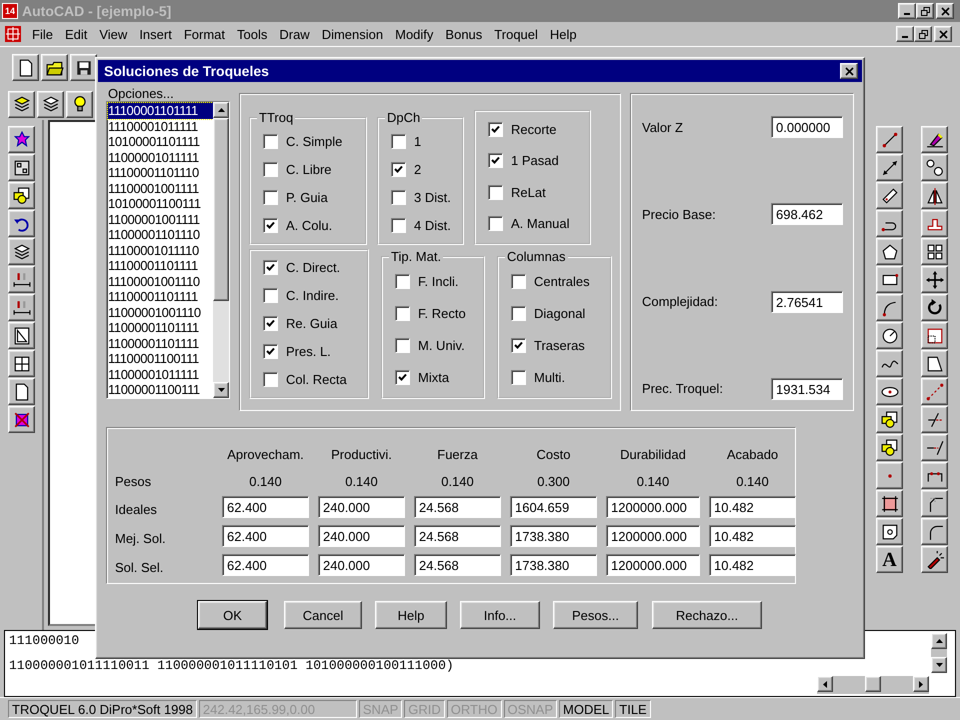  What do you see at coordinates (889, 531) in the screenshot?
I see `region-icon` at bounding box center [889, 531].